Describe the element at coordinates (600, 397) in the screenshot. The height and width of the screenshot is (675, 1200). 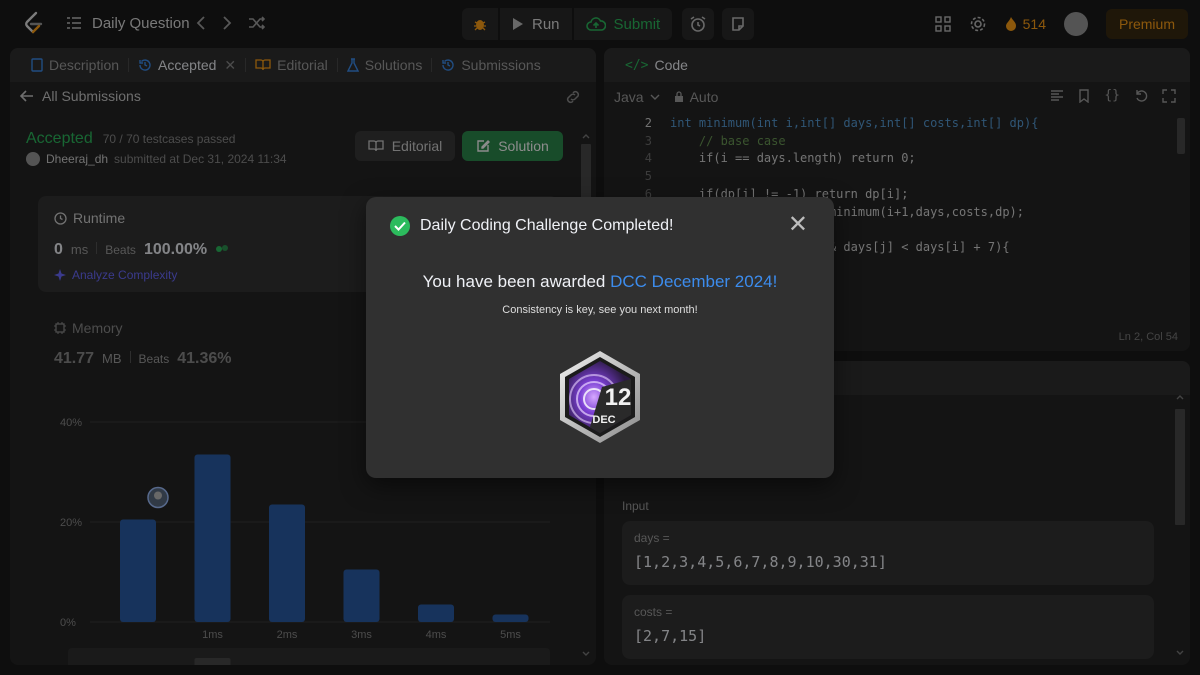
I see `dcc-december-badge-icon: 12 DEC` at that location.